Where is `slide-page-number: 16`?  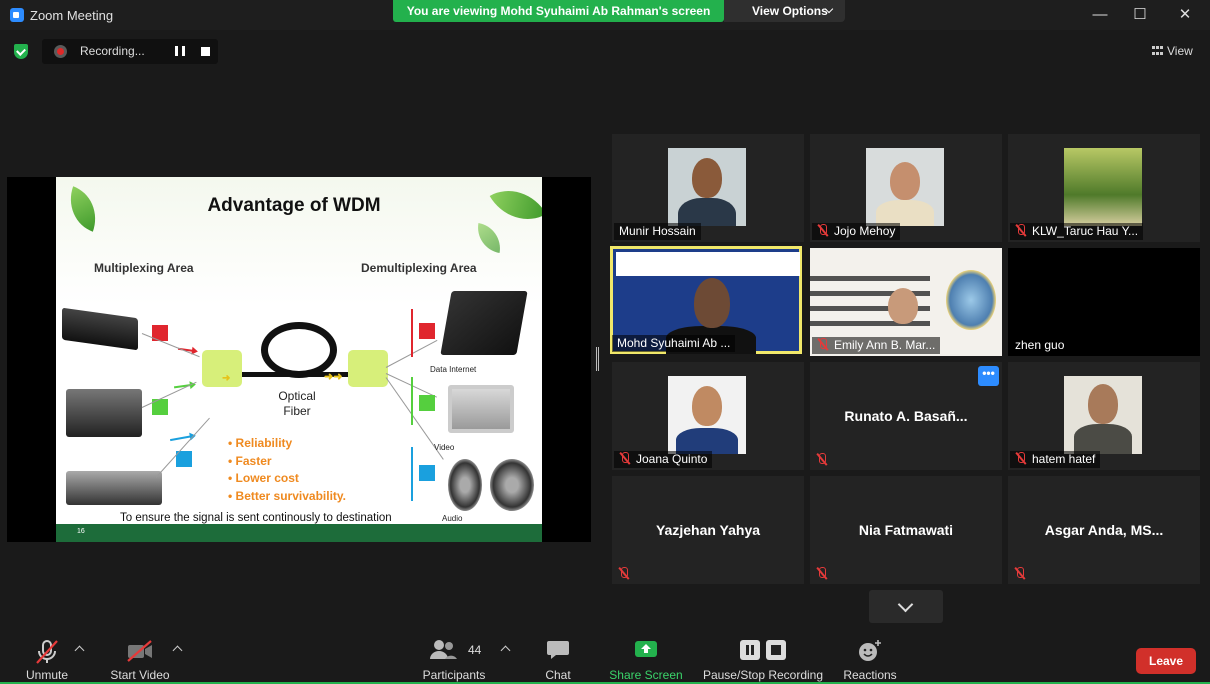
slide-page-number: 16 is located at coordinates (81, 531).